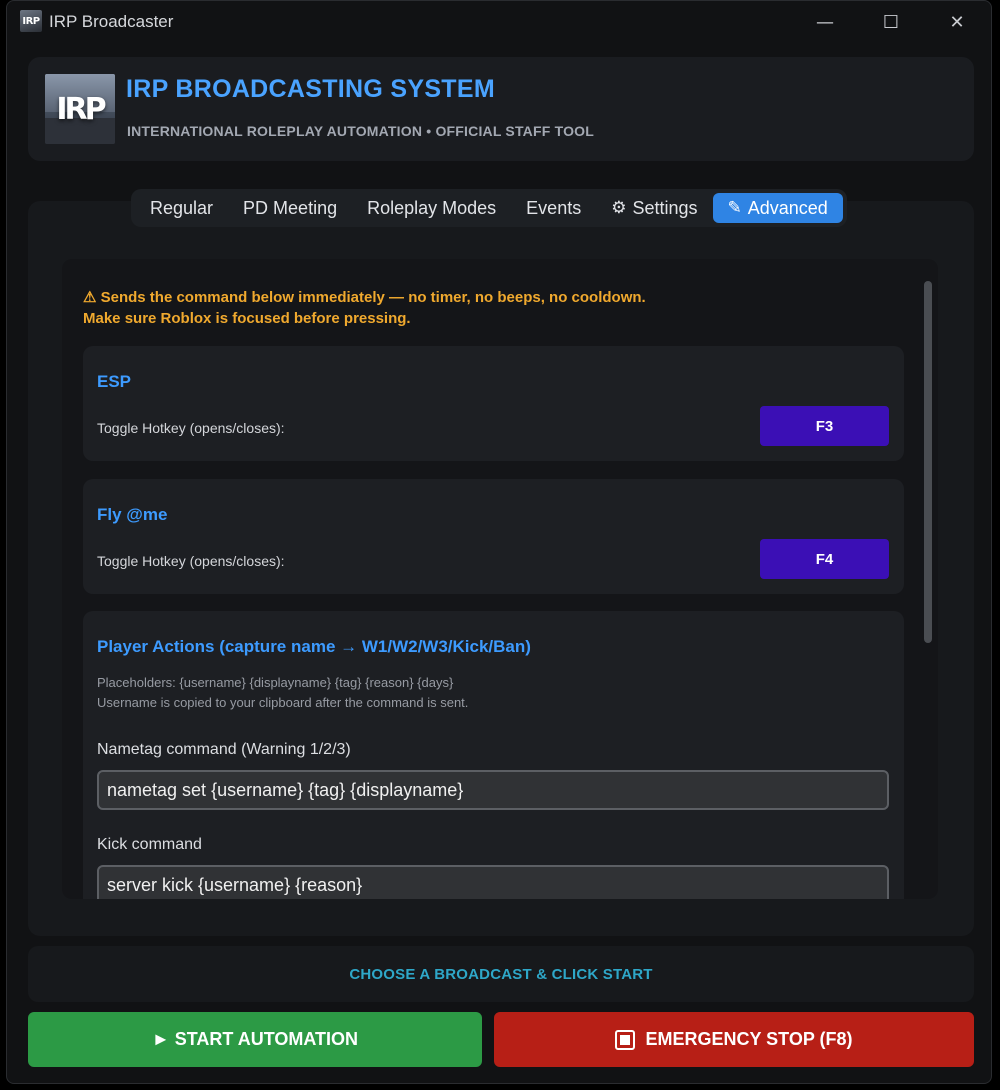  What do you see at coordinates (501, 974) in the screenshot?
I see `status-bar: CHOOSE A BROADCAST & CLICK START` at bounding box center [501, 974].